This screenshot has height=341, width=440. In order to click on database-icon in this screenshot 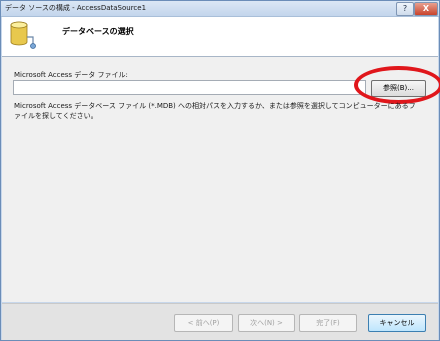, I will do `click(23, 35)`.